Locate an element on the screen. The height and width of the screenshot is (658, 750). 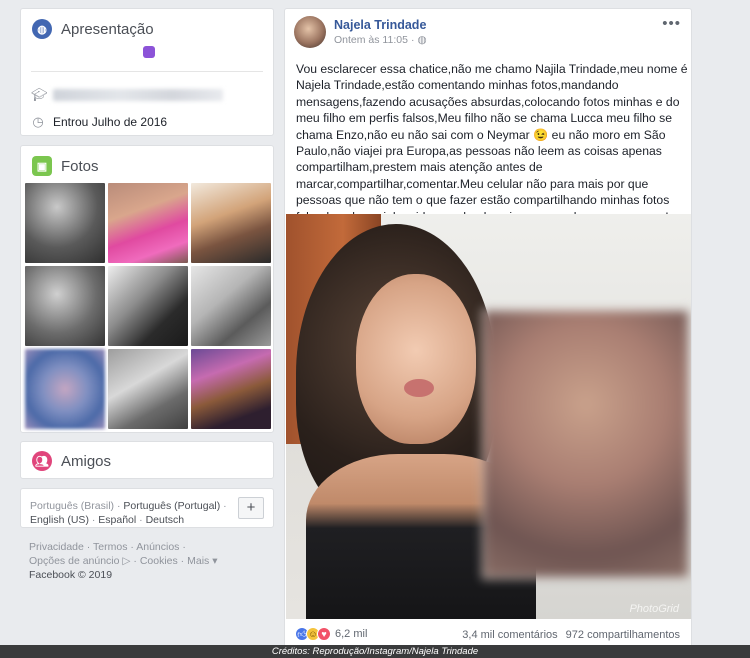
comments-count: 3,4 mil comentários is located at coordinates (509, 635).